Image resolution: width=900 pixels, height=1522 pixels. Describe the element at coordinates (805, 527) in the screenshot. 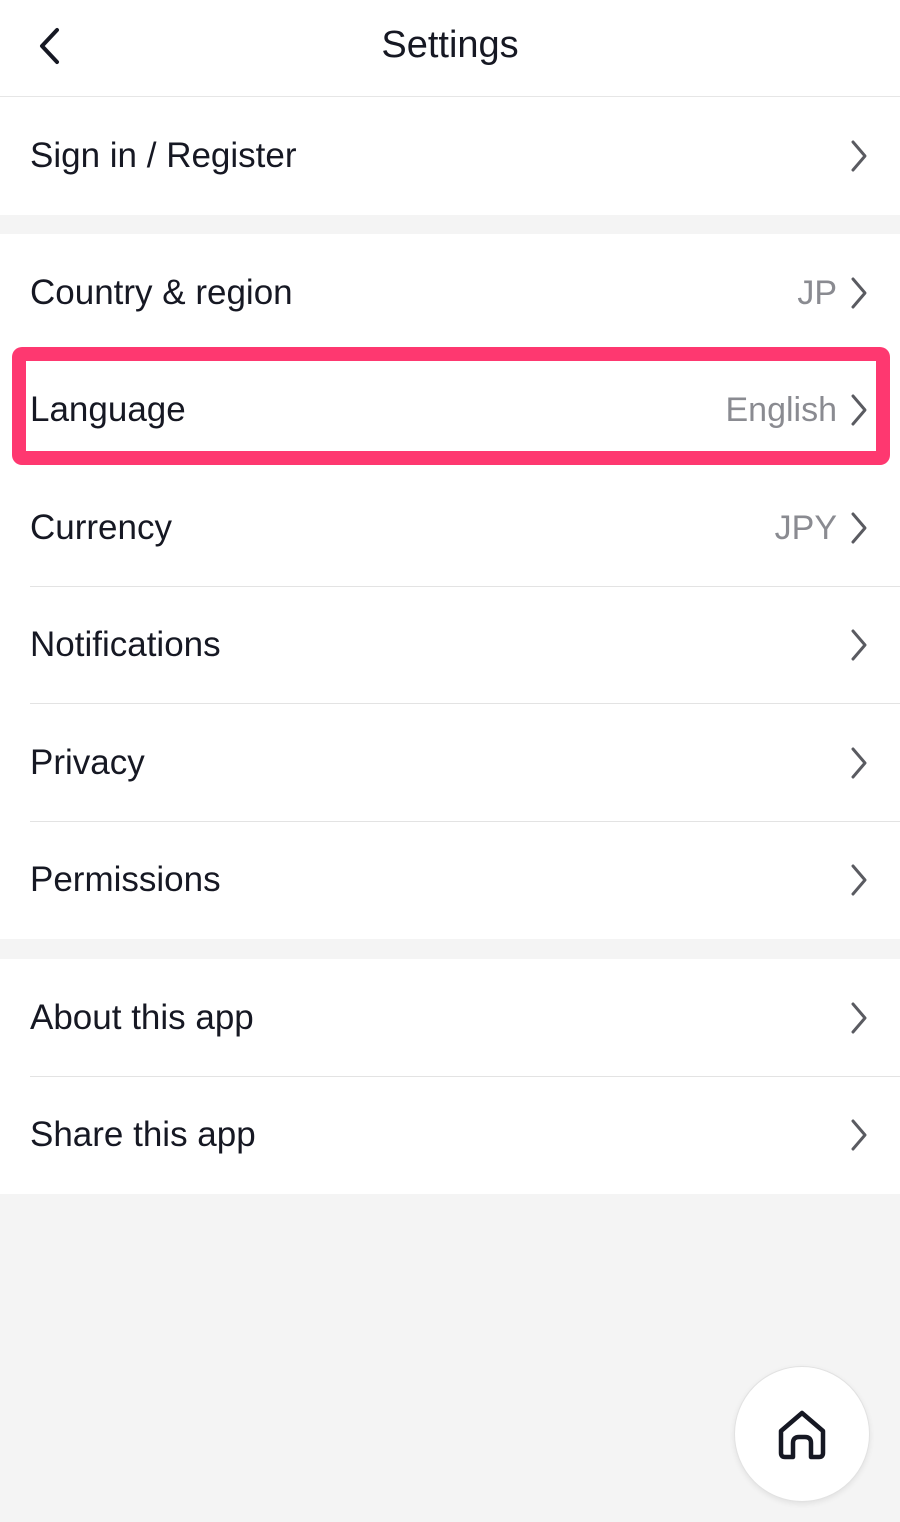

I see `row-value: JPY` at that location.